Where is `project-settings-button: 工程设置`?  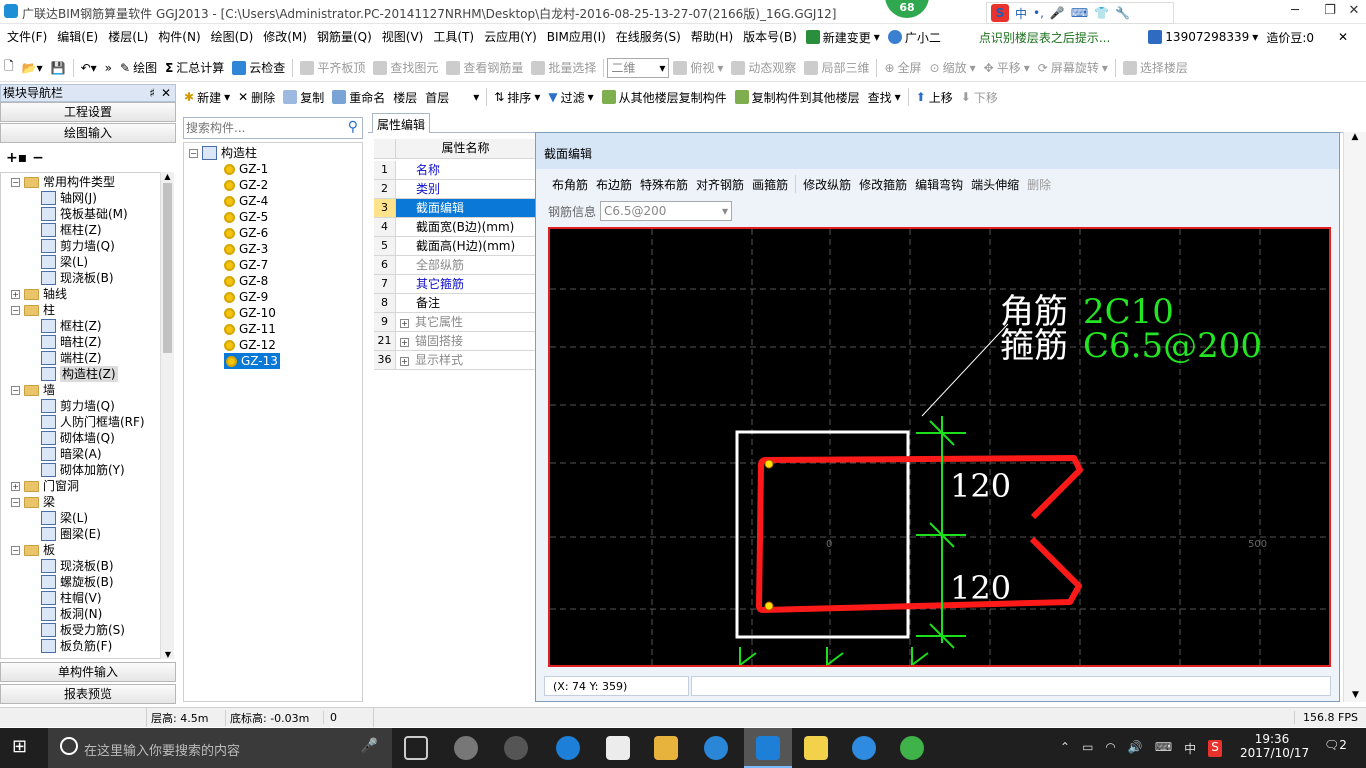
project-settings-button: 工程设置 is located at coordinates (88, 112).